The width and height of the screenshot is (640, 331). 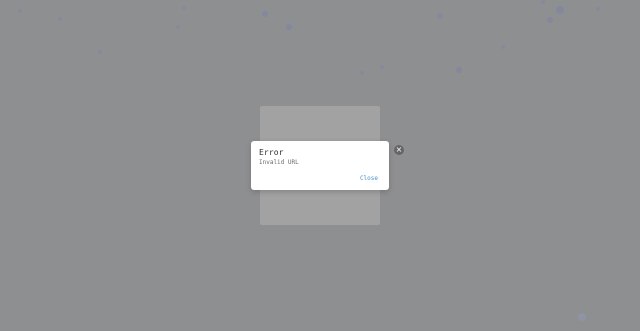 What do you see at coordinates (399, 150) in the screenshot?
I see `close-icon: ×` at bounding box center [399, 150].